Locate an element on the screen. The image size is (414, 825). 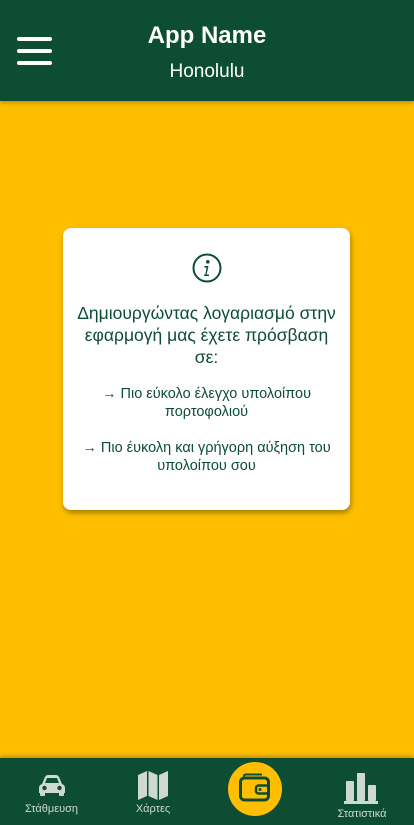
app-header: App Name Honolulu is located at coordinates (207, 50).